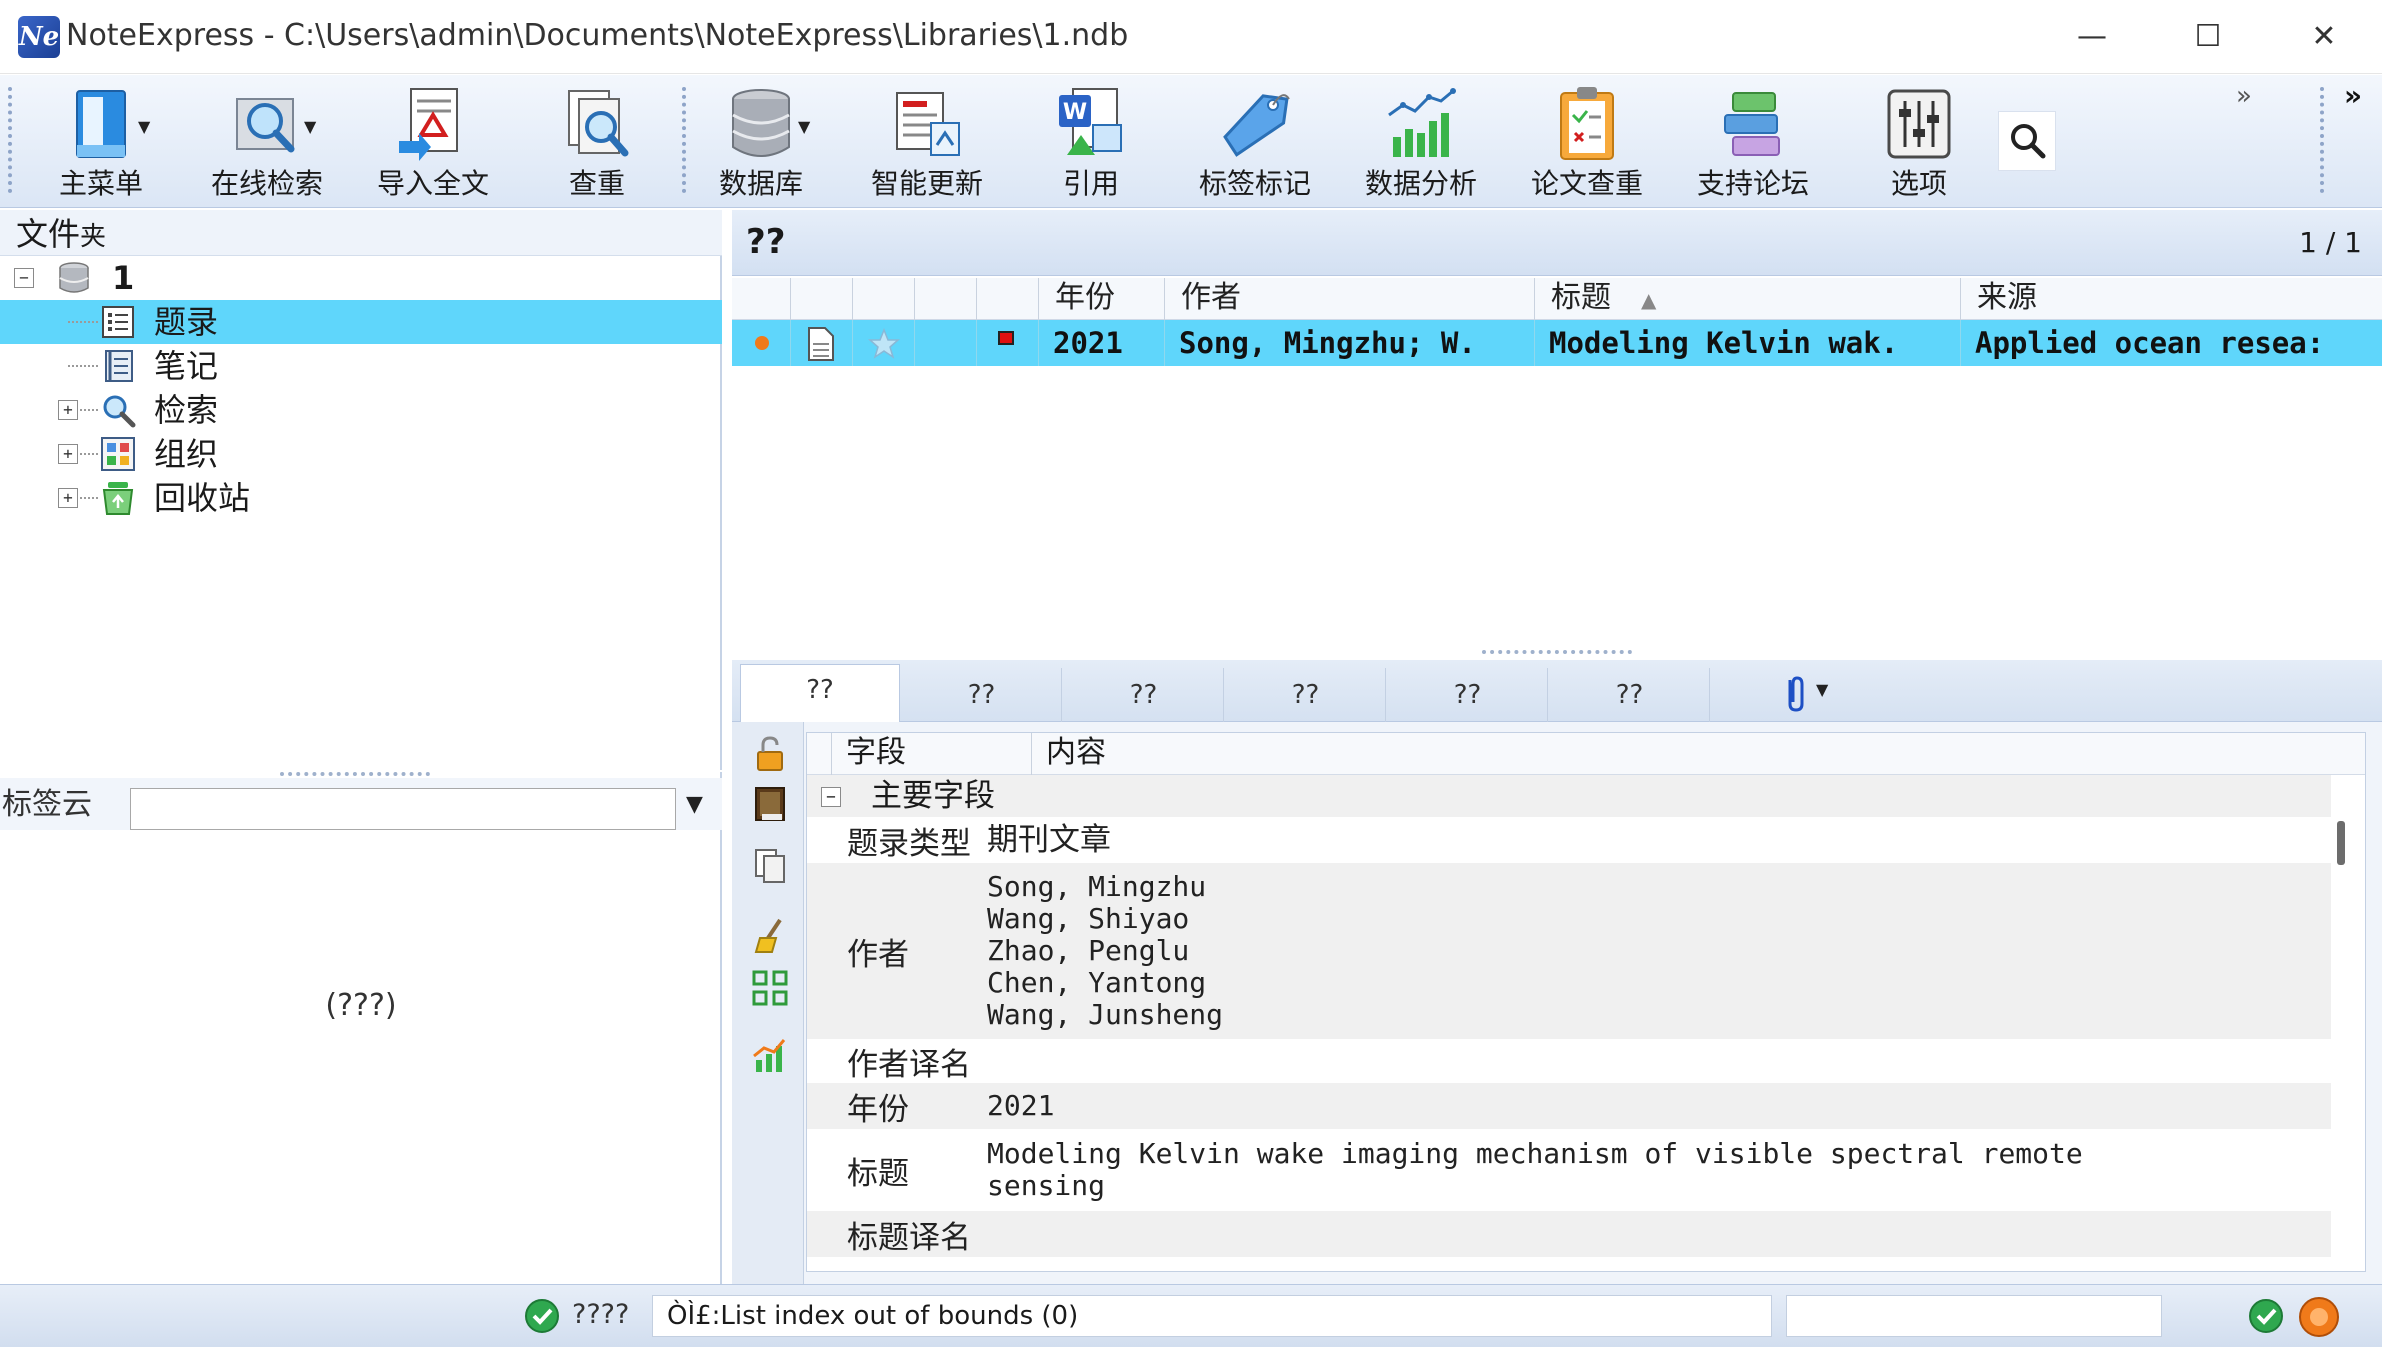  Describe the element at coordinates (1747, 343) in the screenshot. I see `title-cell: Modeling Kelvin wak.` at that location.